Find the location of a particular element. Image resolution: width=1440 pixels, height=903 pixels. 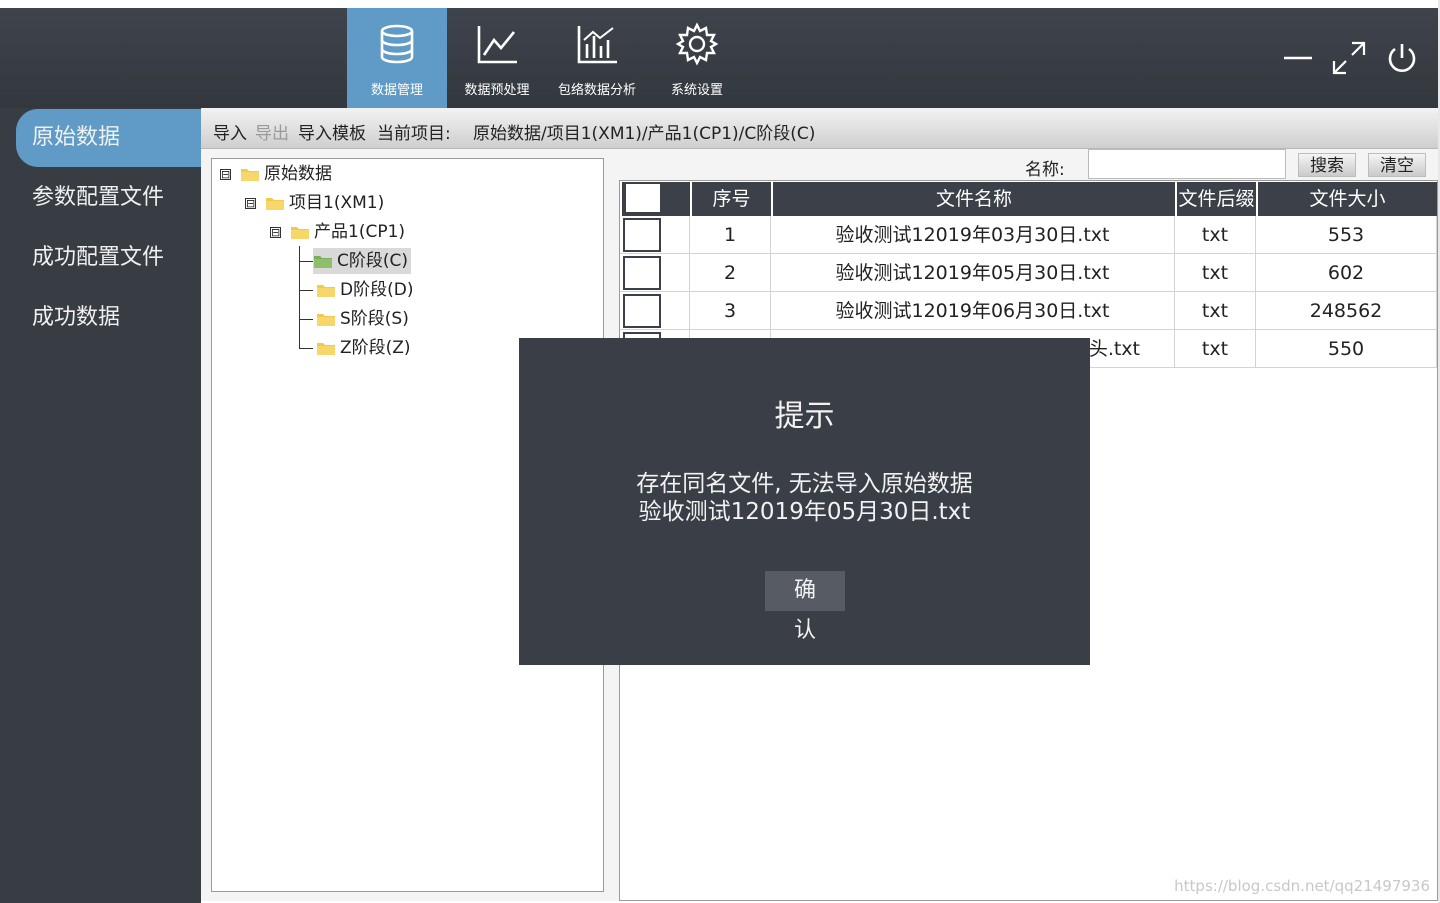

table-cell: 验收测试12019年06月30日.txt is located at coordinates (973, 311).